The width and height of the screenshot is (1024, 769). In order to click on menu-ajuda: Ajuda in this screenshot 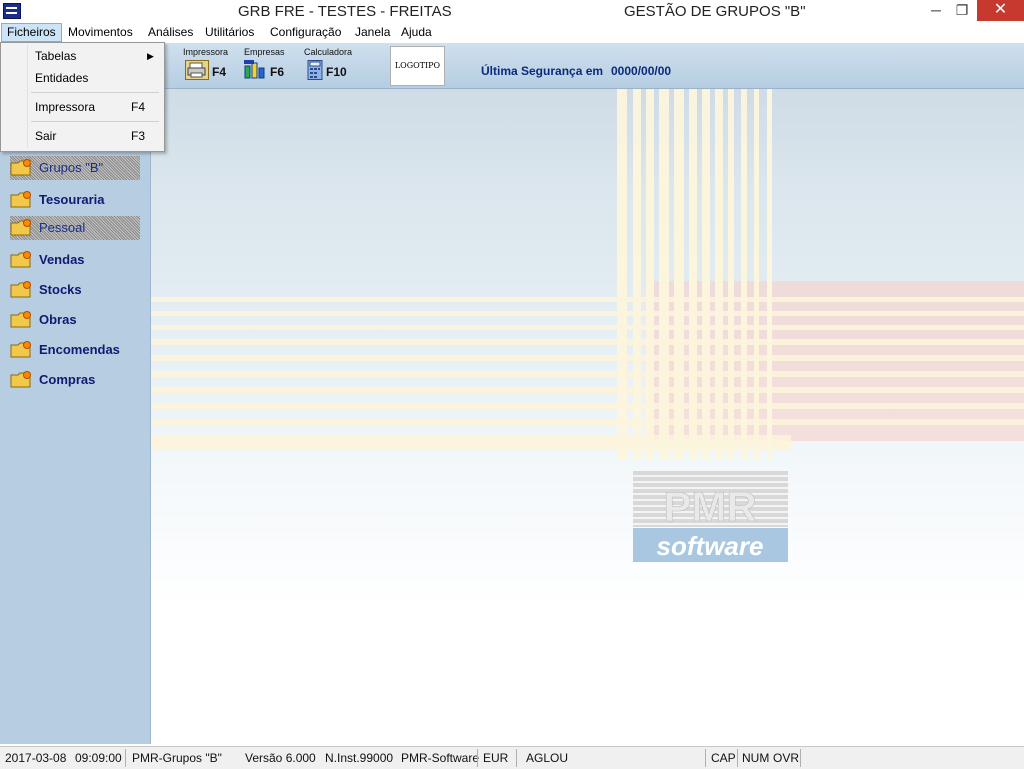, I will do `click(416, 32)`.